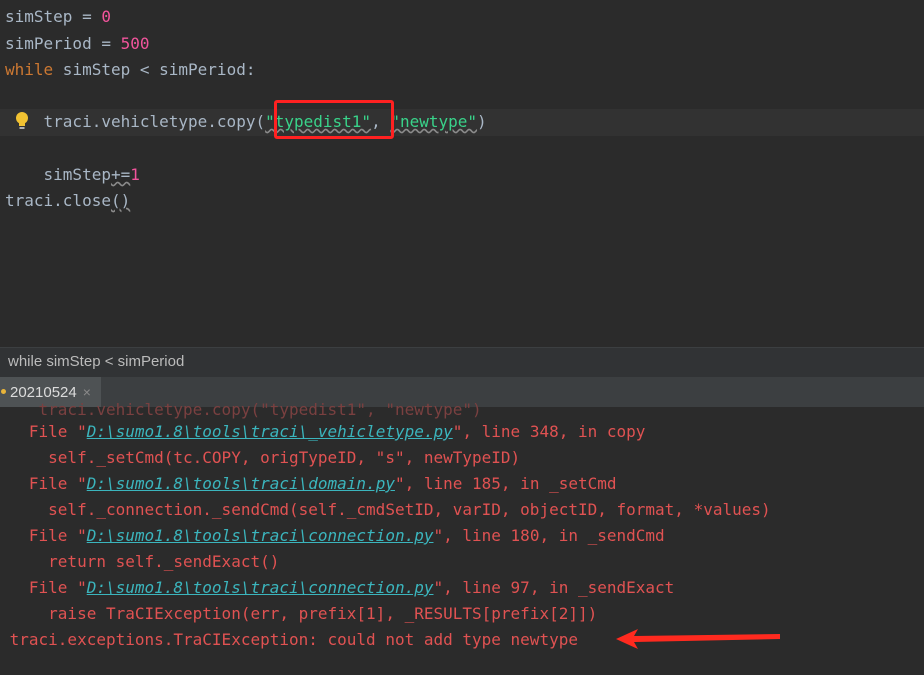 Image resolution: width=924 pixels, height=675 pixels. I want to click on file-link: D:\sumo1.8\tools\traci\domain.py, so click(241, 483).